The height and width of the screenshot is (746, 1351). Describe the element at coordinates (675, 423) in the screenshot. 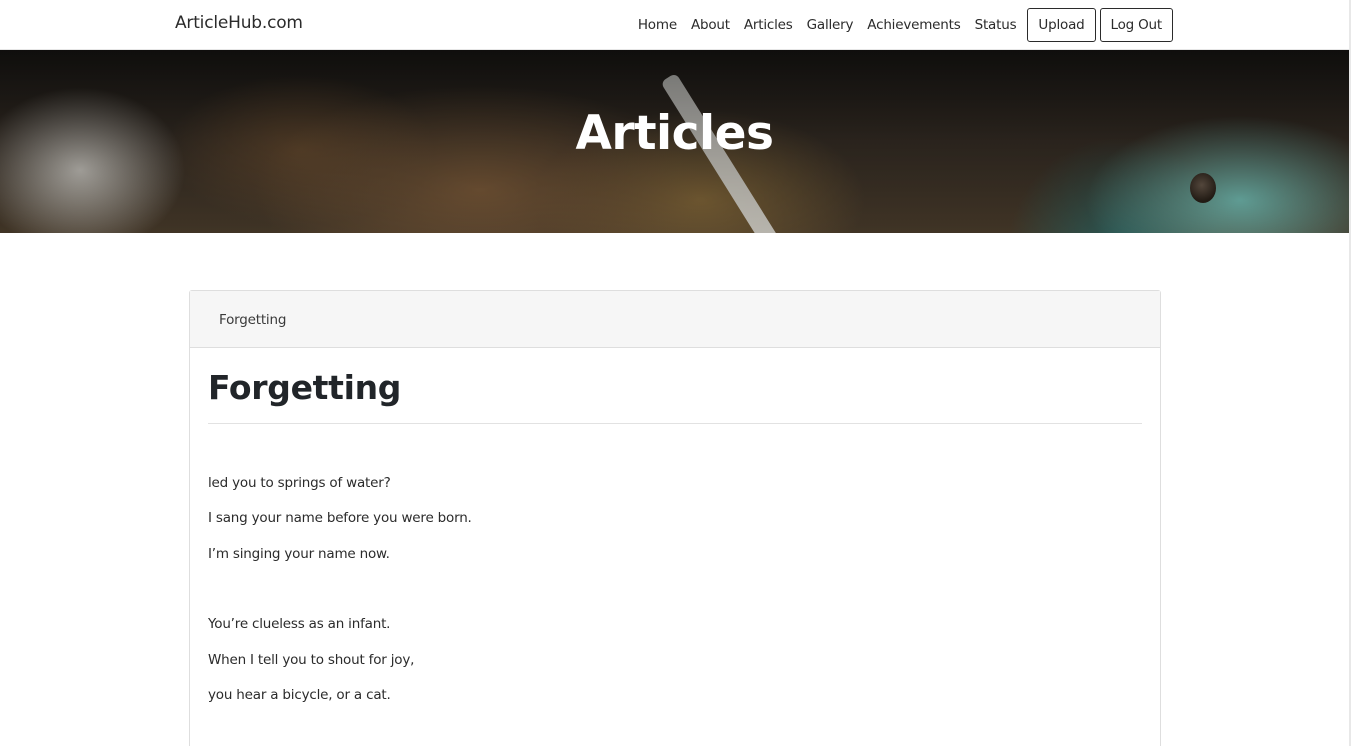

I see `divider` at that location.